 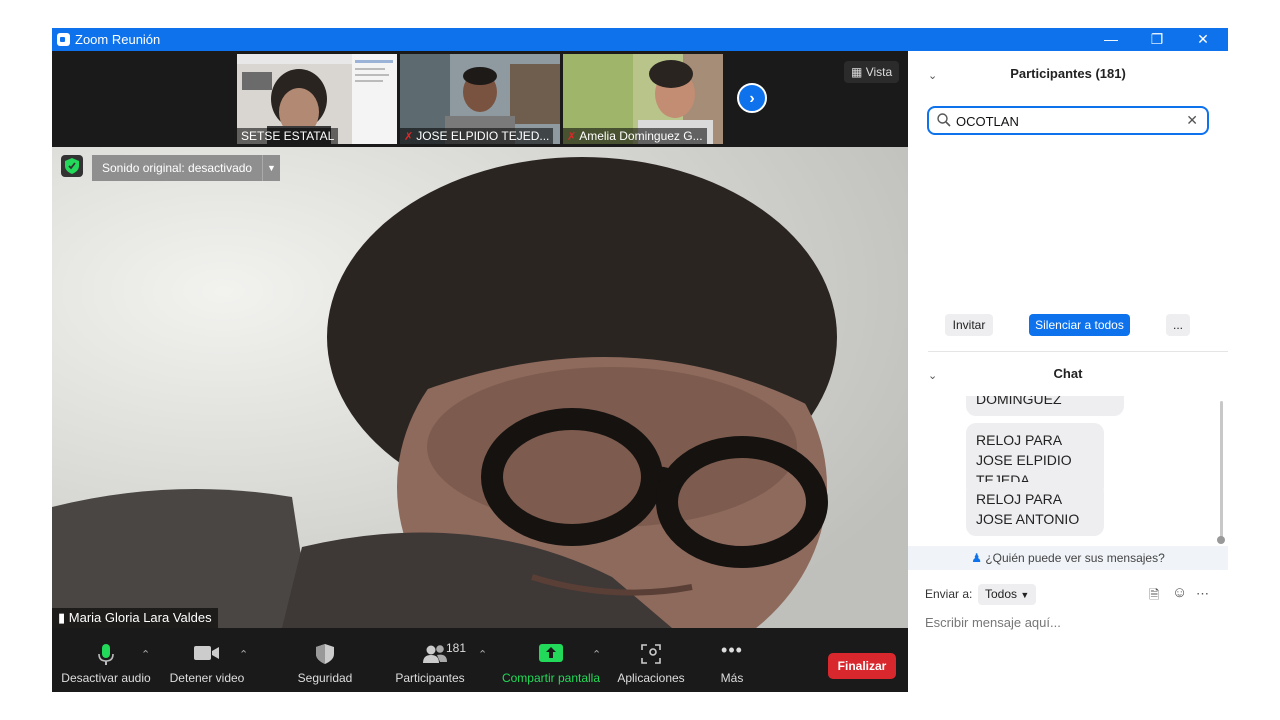 What do you see at coordinates (207, 654) in the screenshot?
I see `camera-icon` at bounding box center [207, 654].